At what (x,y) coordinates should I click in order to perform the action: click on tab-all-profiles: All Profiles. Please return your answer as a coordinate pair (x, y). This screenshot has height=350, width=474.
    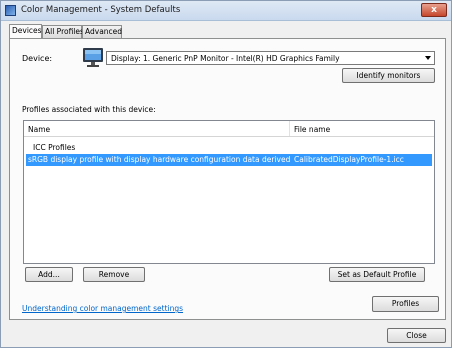
    Looking at the image, I should click on (63, 31).